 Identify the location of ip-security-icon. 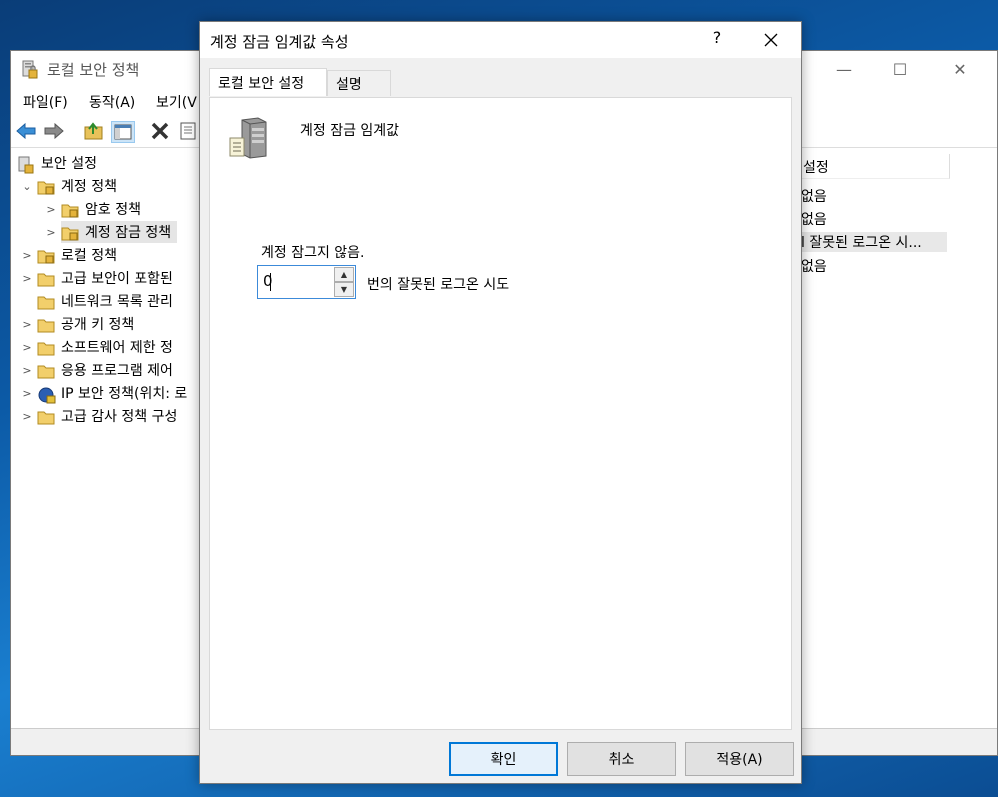
(46, 394).